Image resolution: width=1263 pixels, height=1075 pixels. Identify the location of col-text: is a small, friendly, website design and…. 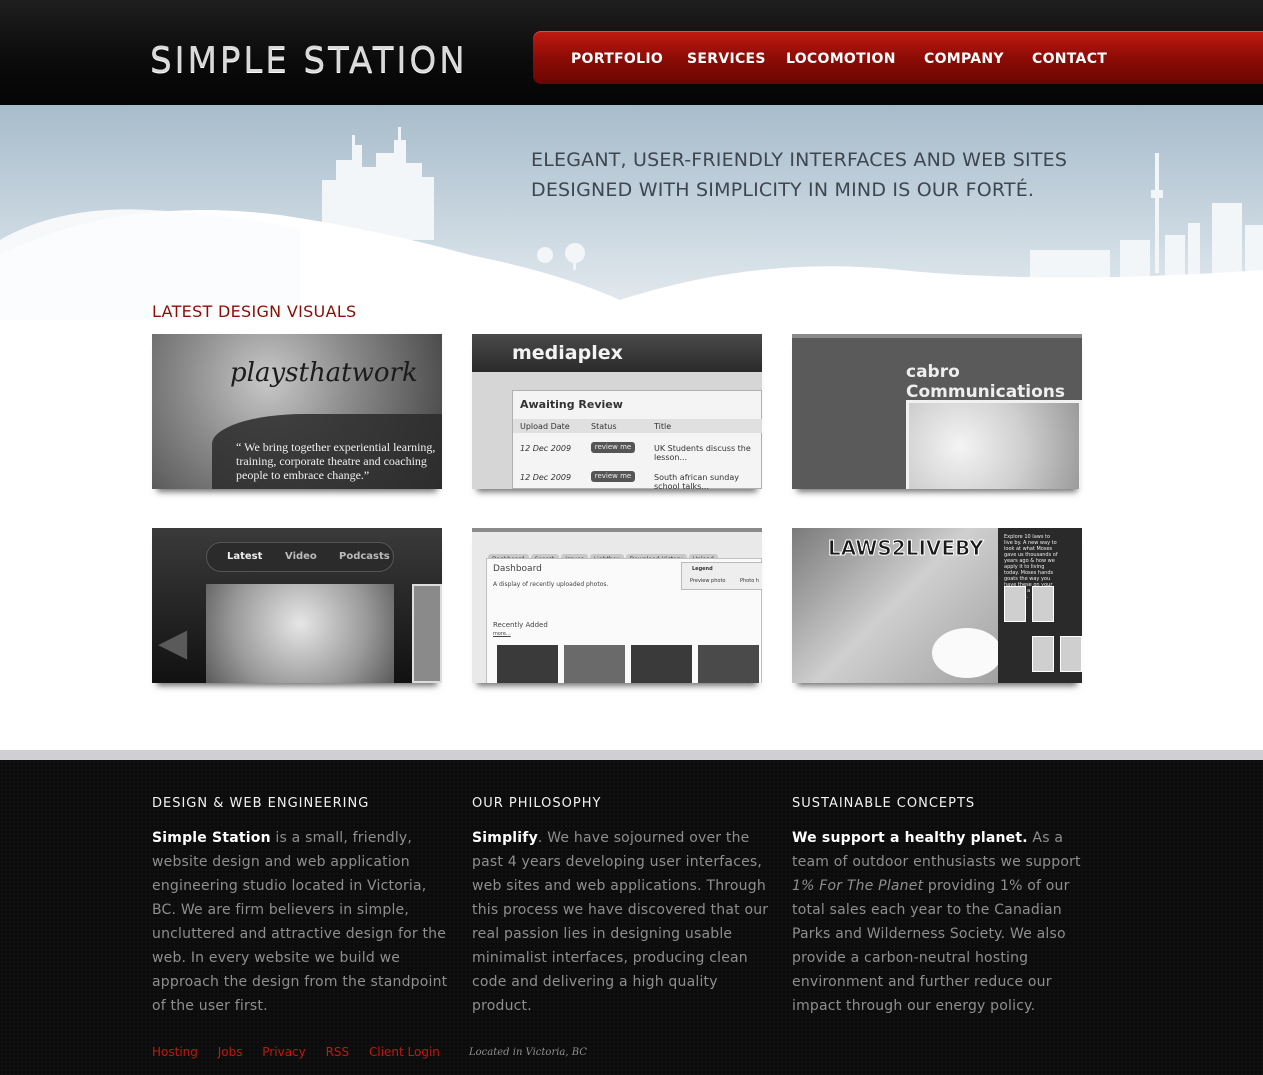
(300, 922).